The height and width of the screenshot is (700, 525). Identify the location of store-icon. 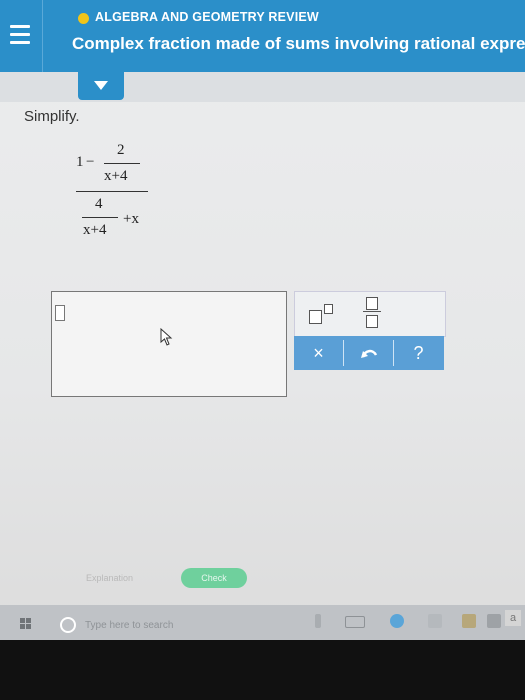
(469, 621).